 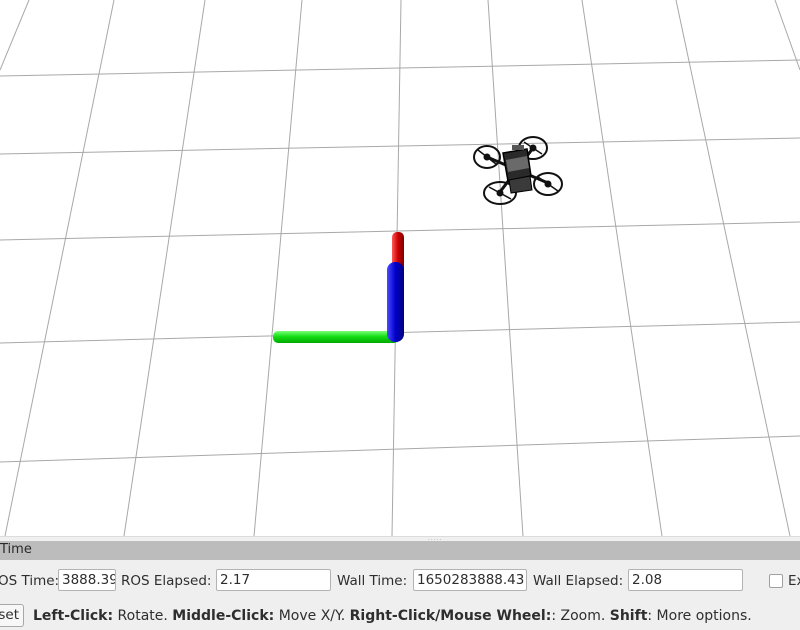 I want to click on wall-time-label: Wall Time:, so click(x=372, y=581).